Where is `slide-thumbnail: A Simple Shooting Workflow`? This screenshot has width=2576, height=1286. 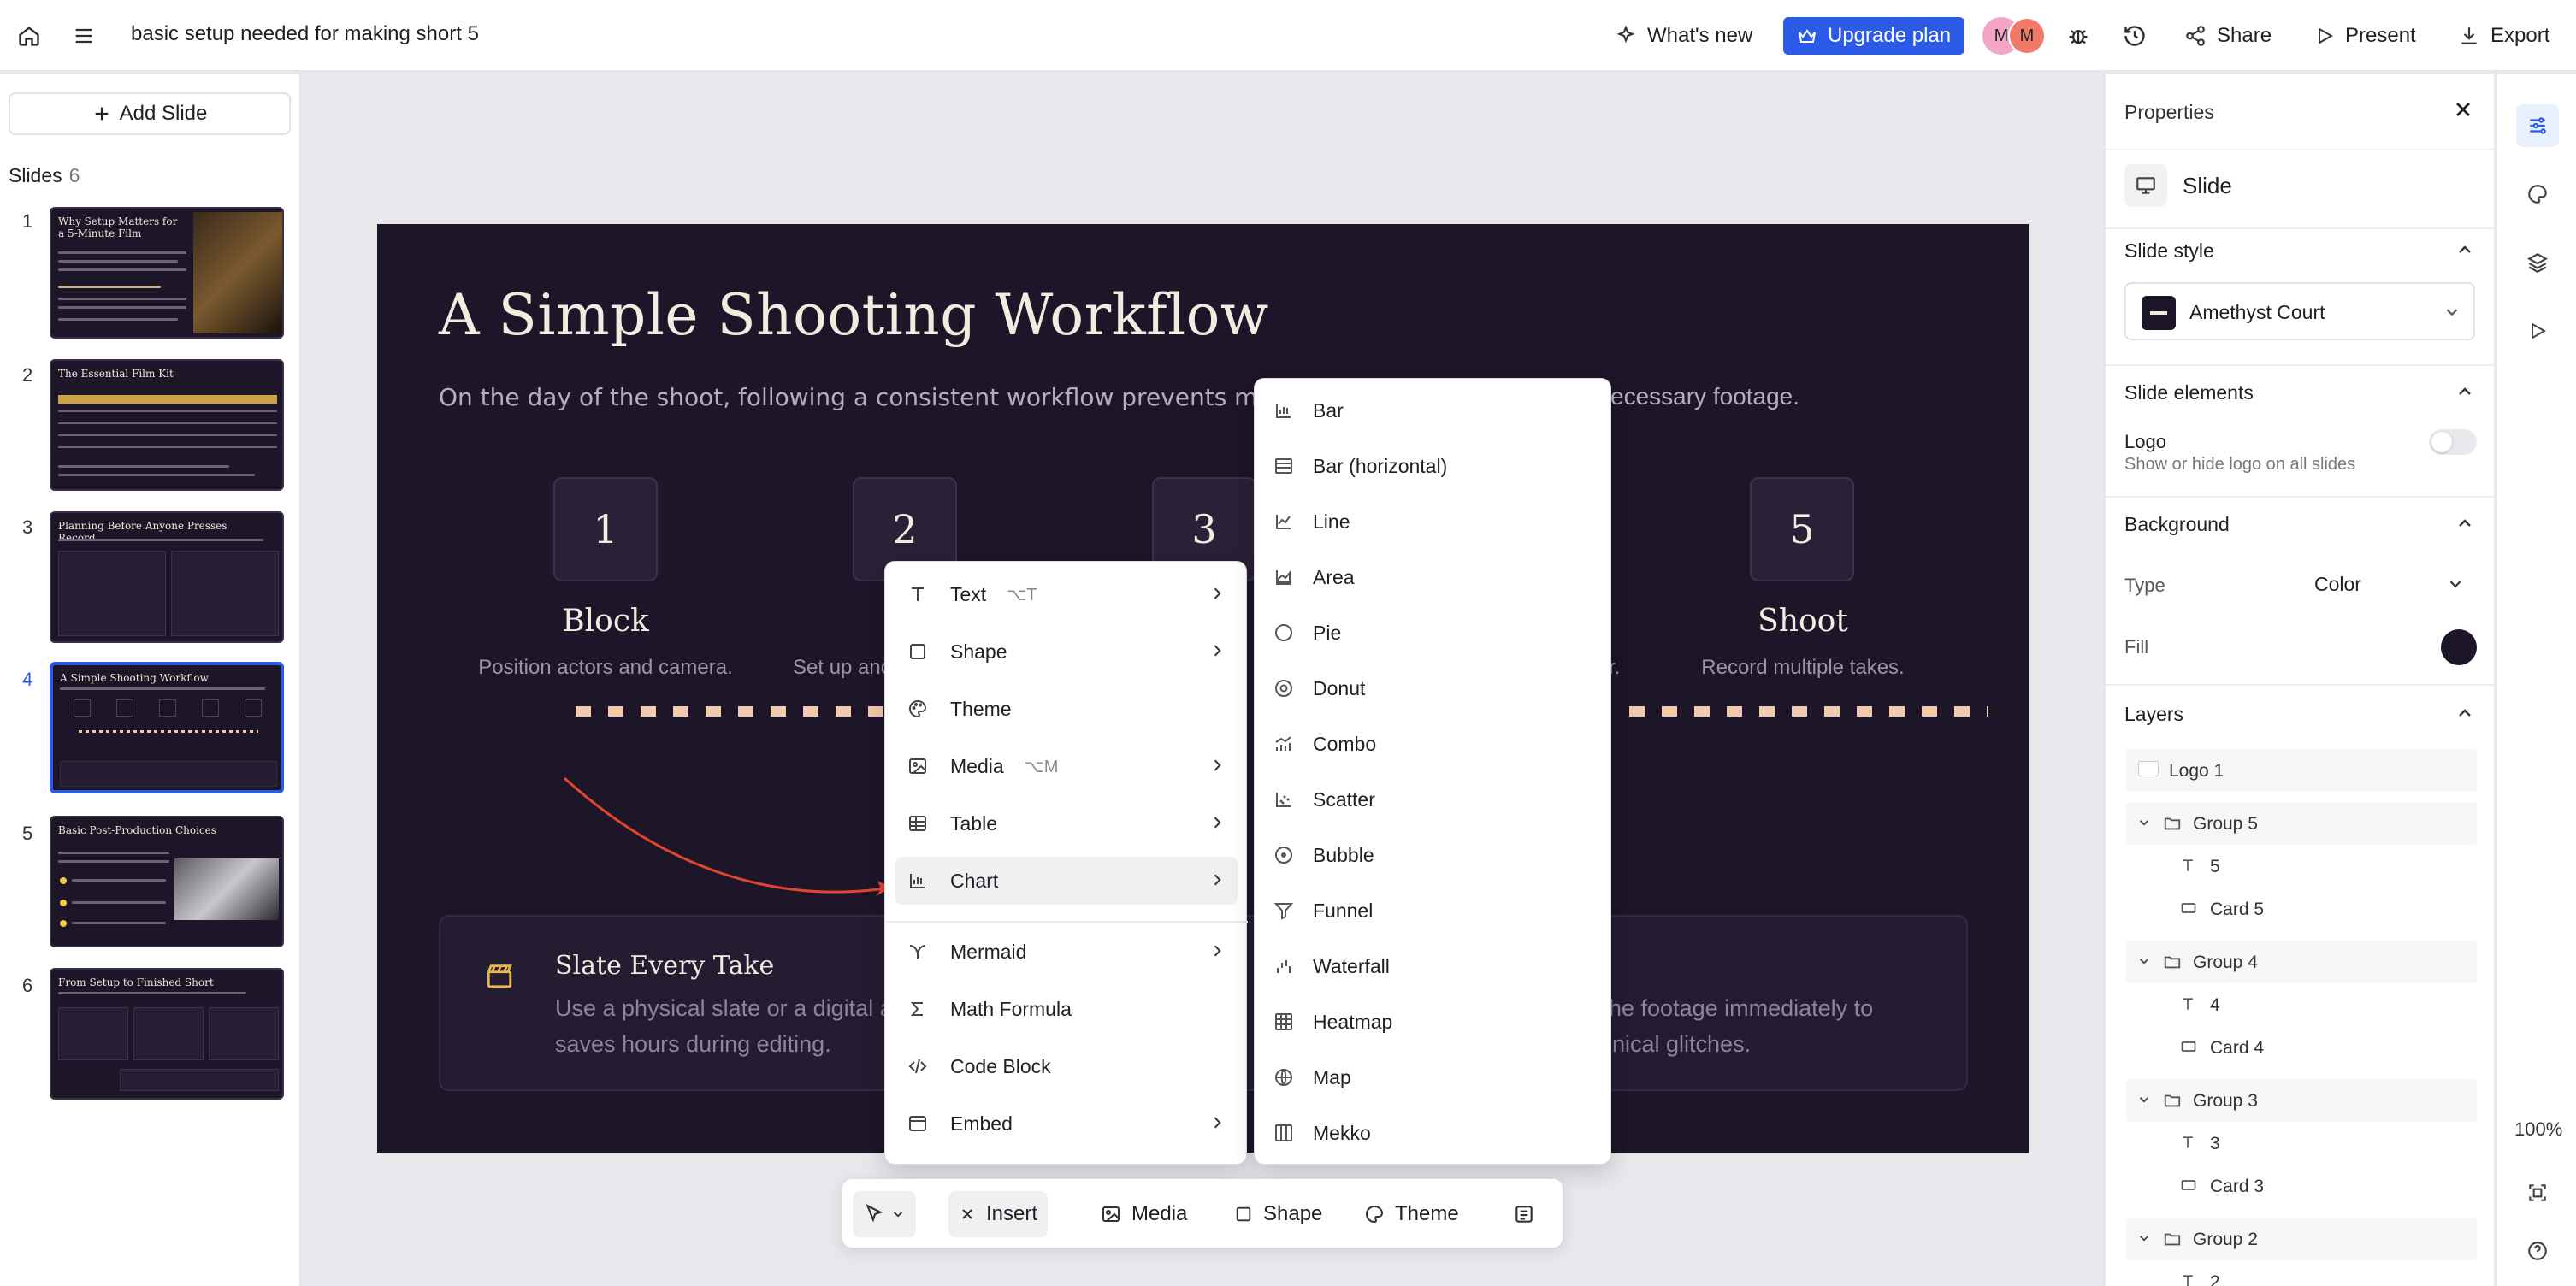 slide-thumbnail: A Simple Shooting Workflow is located at coordinates (167, 727).